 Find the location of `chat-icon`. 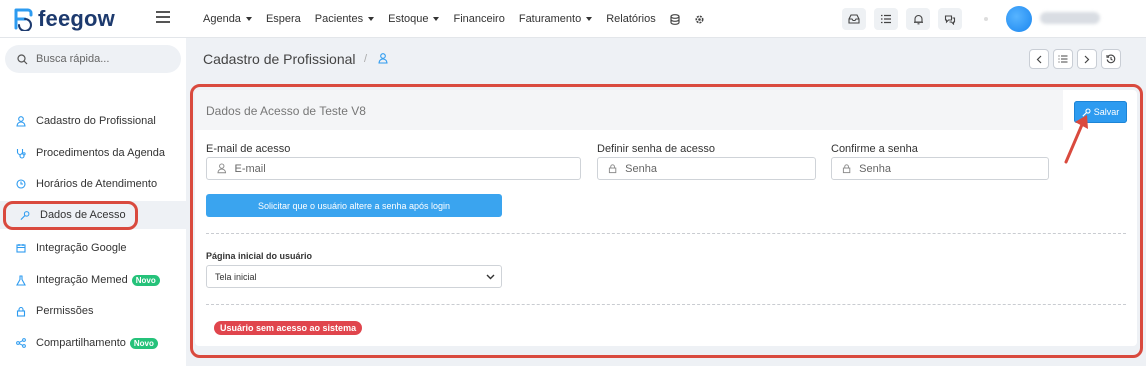

chat-icon is located at coordinates (950, 19).